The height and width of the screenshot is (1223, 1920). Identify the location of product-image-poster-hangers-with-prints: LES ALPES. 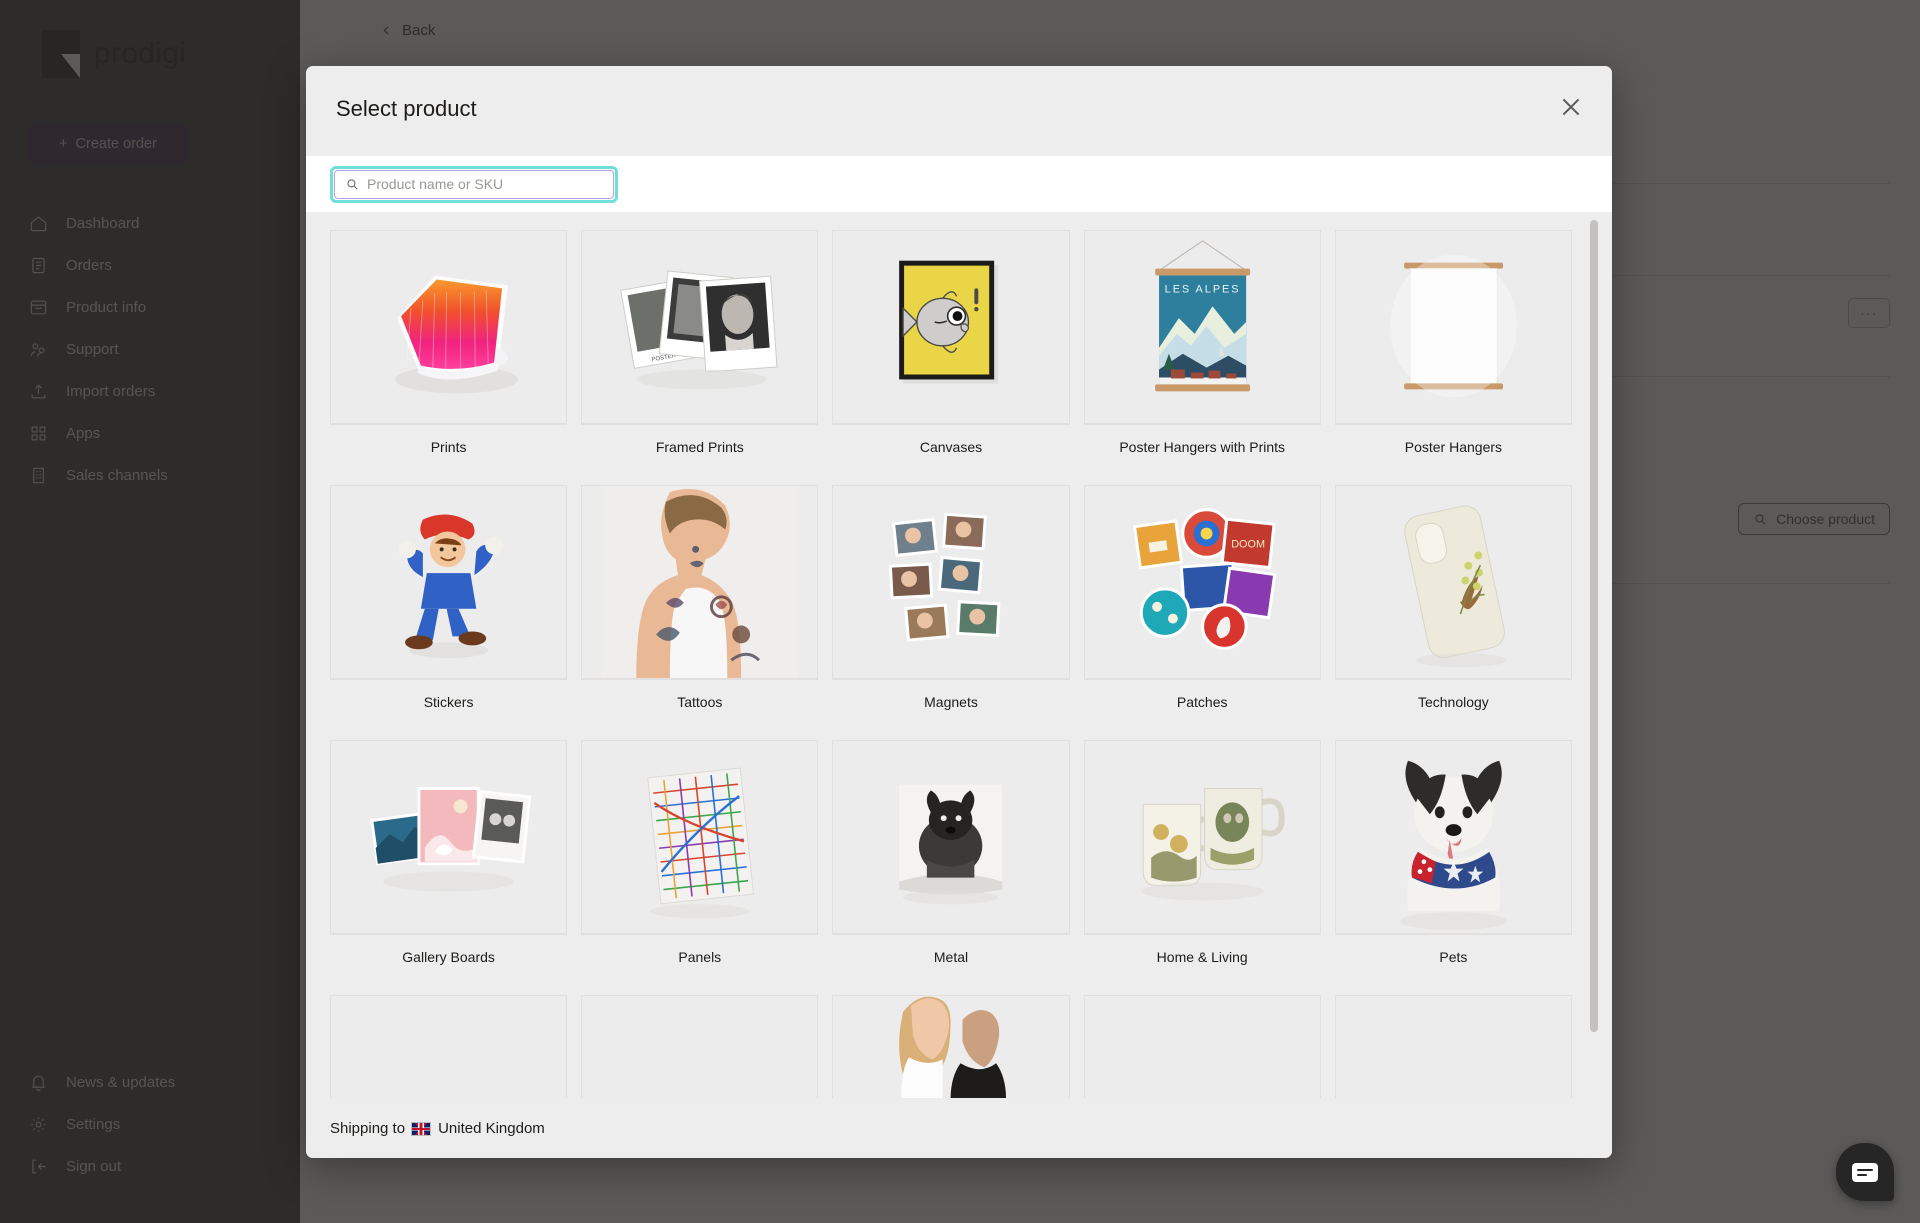
(1202, 327).